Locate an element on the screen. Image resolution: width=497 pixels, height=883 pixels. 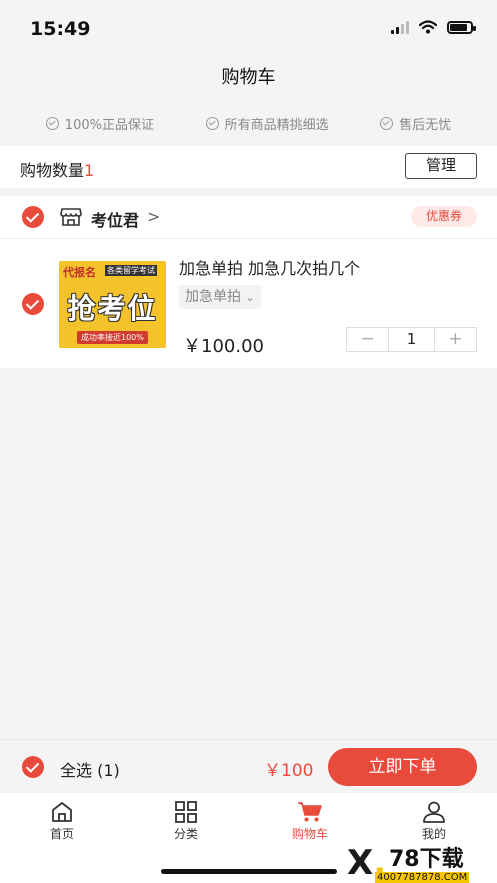
checkout-bar: 全选 (1) ￥100 立即下单 is located at coordinates (248, 766).